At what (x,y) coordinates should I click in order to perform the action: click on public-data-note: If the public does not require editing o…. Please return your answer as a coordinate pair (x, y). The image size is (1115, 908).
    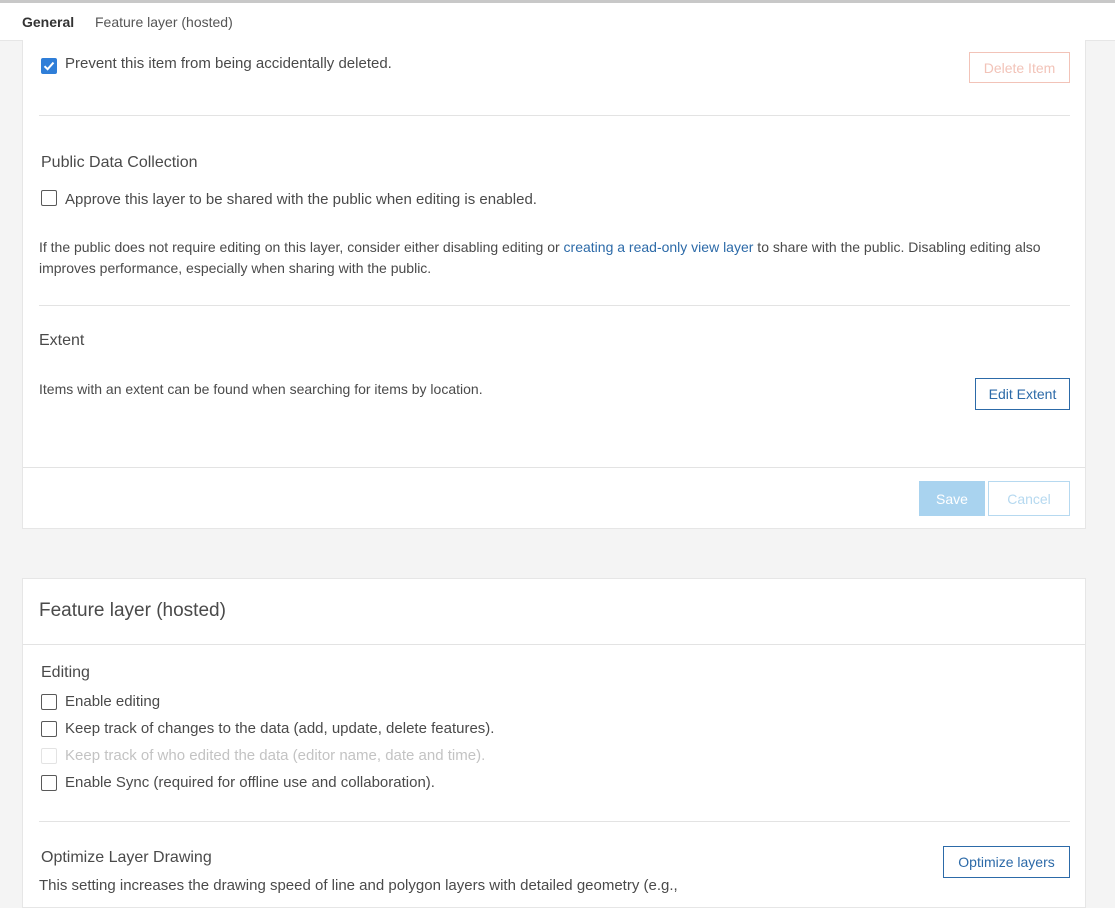
    Looking at the image, I should click on (554, 258).